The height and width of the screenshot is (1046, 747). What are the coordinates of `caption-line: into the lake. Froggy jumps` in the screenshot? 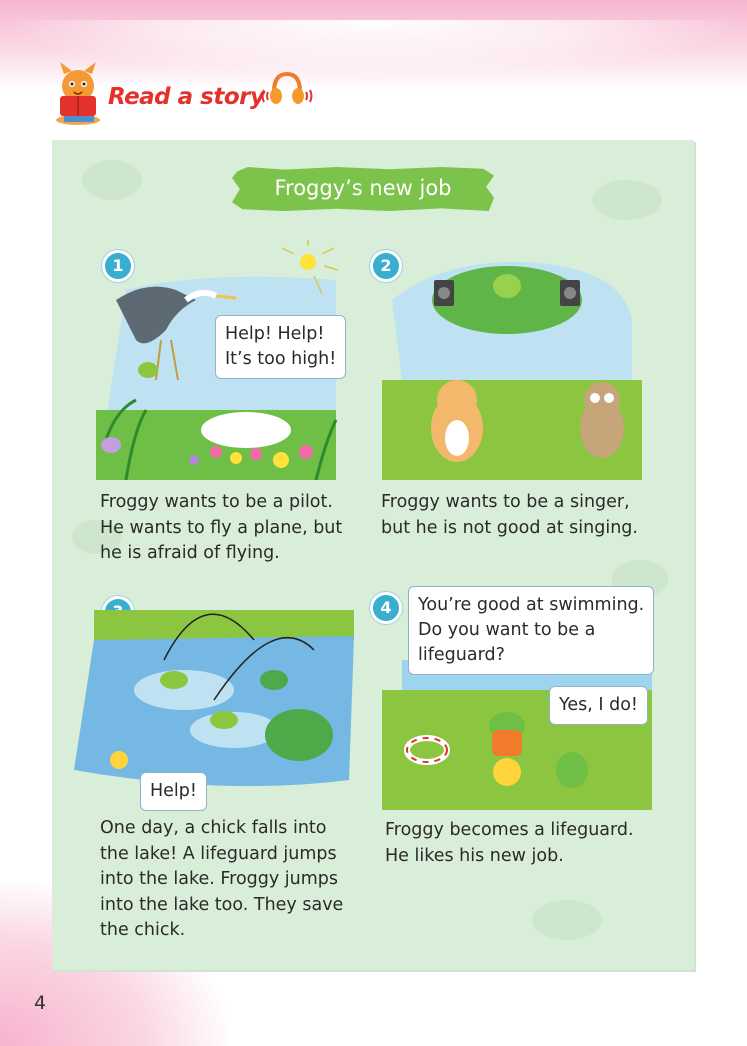 It's located at (219, 879).